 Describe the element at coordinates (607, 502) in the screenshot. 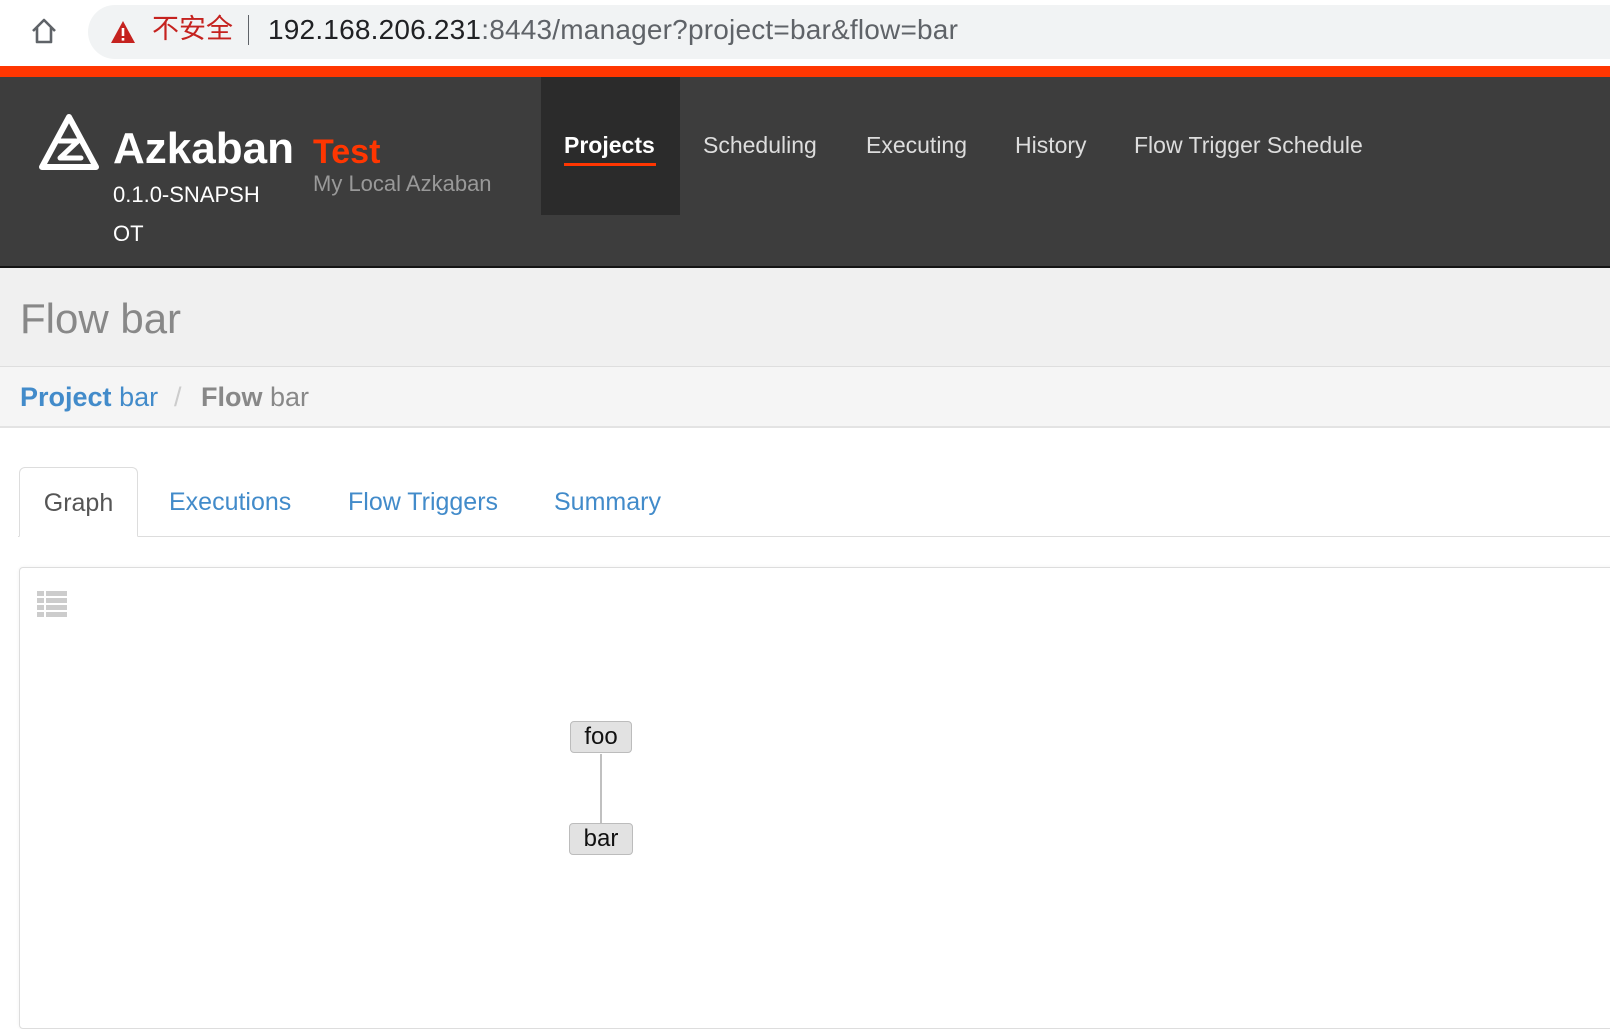

I see `tab-summary: Summary` at that location.